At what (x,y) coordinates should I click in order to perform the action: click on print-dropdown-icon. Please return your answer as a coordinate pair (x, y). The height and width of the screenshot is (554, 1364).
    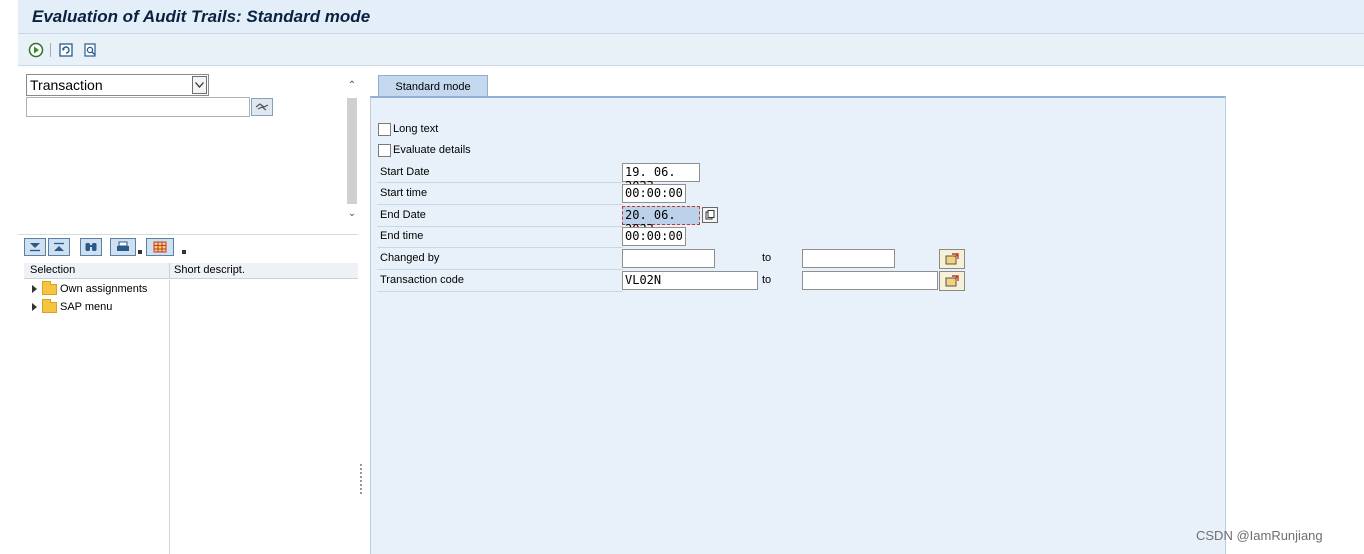
    Looking at the image, I should click on (140, 252).